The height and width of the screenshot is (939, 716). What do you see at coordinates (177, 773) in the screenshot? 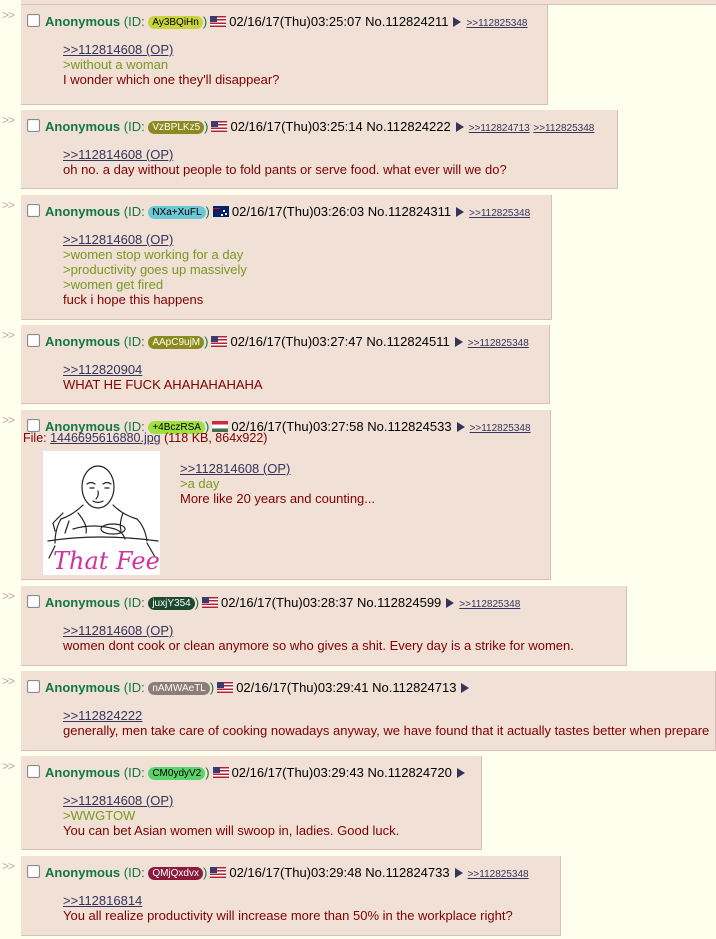
I see `poster-id-badge: CM0ydyV2` at bounding box center [177, 773].